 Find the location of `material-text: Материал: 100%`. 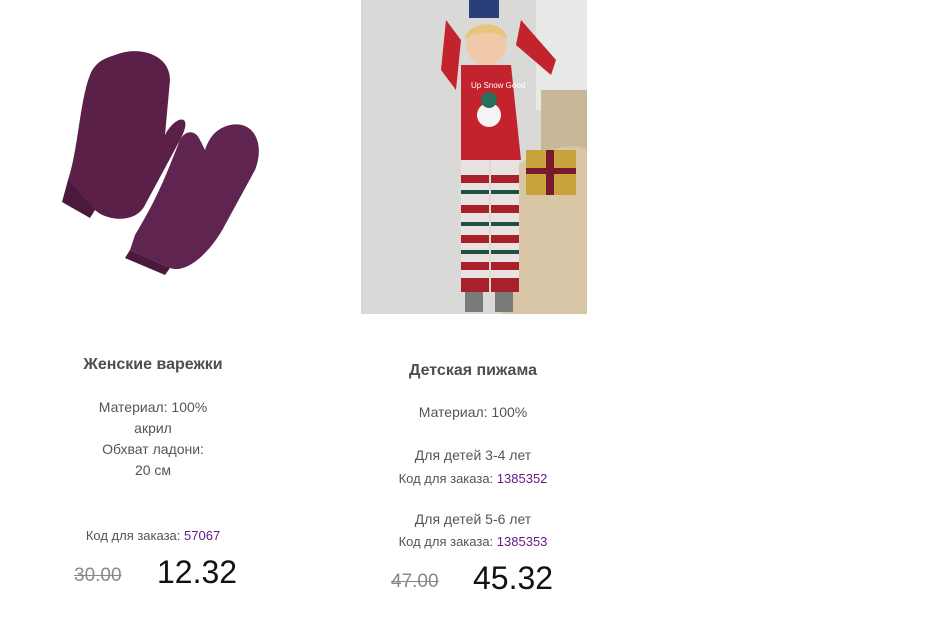

material-text: Материал: 100% is located at coordinates (473, 412).